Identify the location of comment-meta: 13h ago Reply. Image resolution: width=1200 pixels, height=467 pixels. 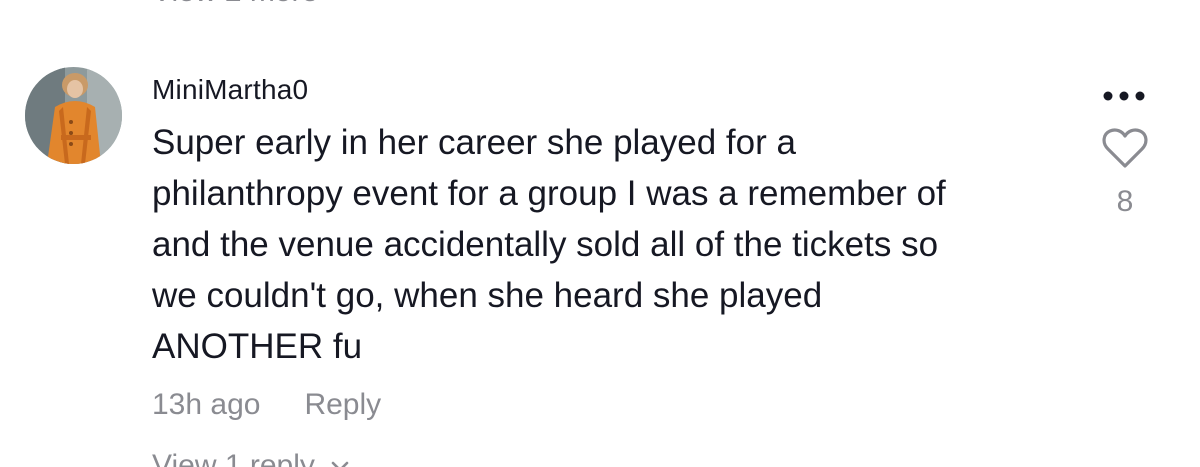
(266, 405).